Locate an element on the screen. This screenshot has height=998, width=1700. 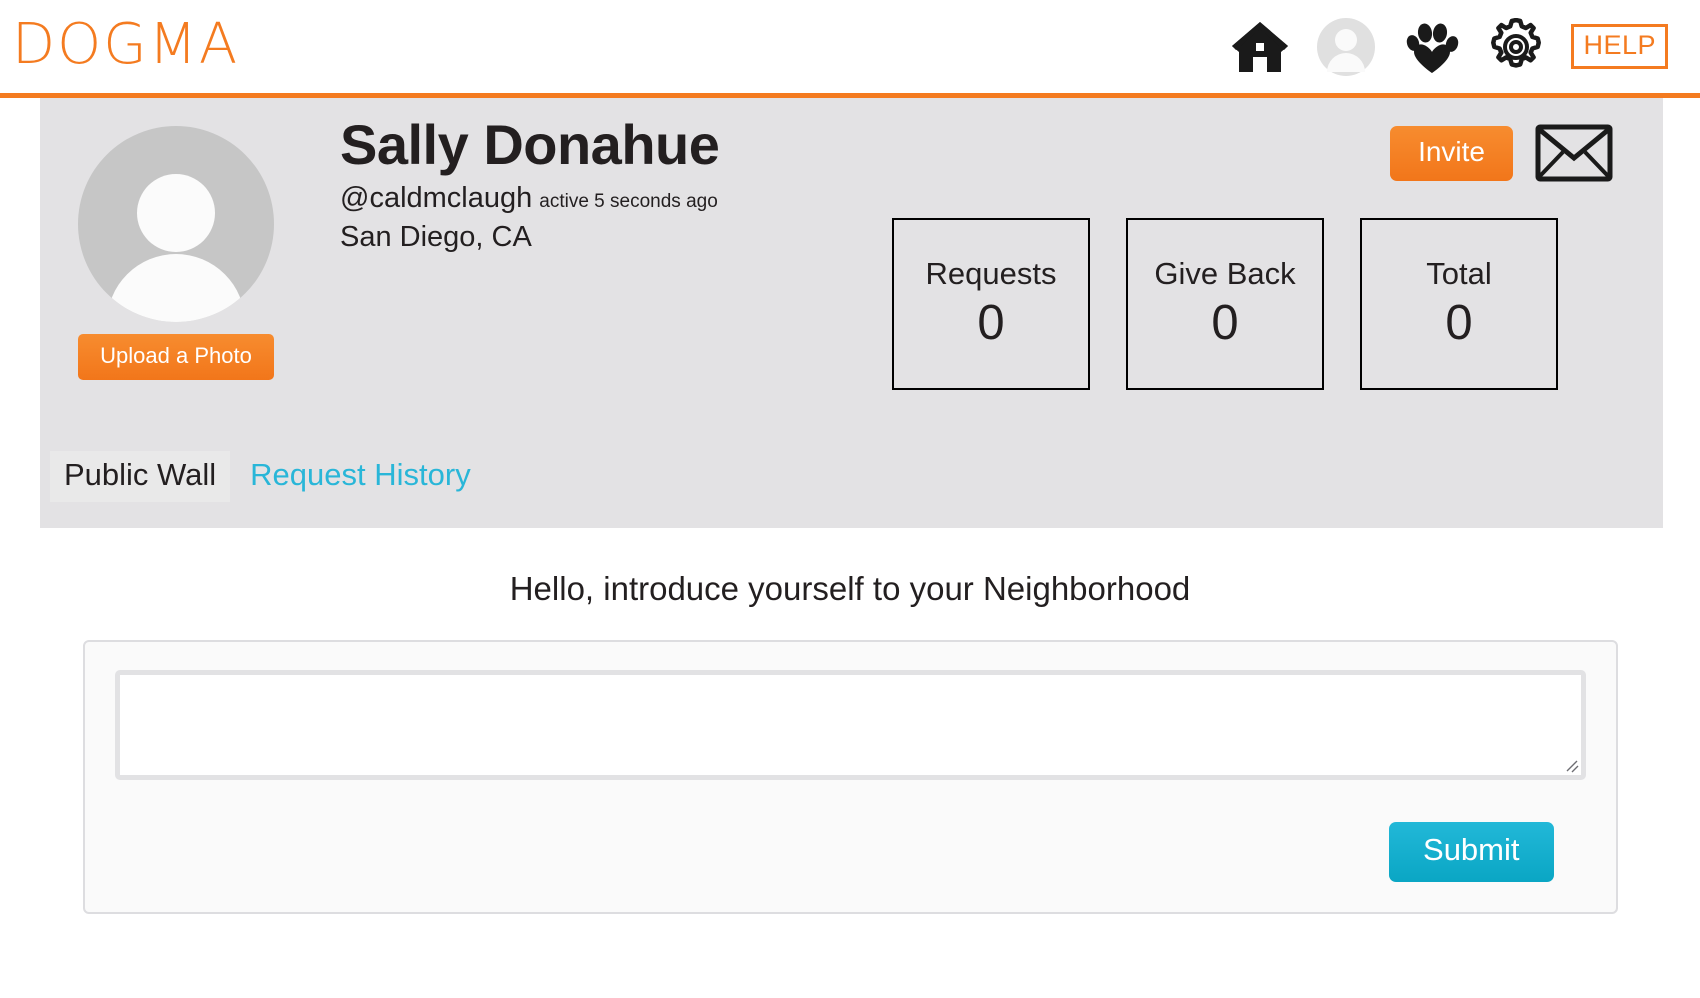
stat-label: Give Back is located at coordinates (1225, 273).